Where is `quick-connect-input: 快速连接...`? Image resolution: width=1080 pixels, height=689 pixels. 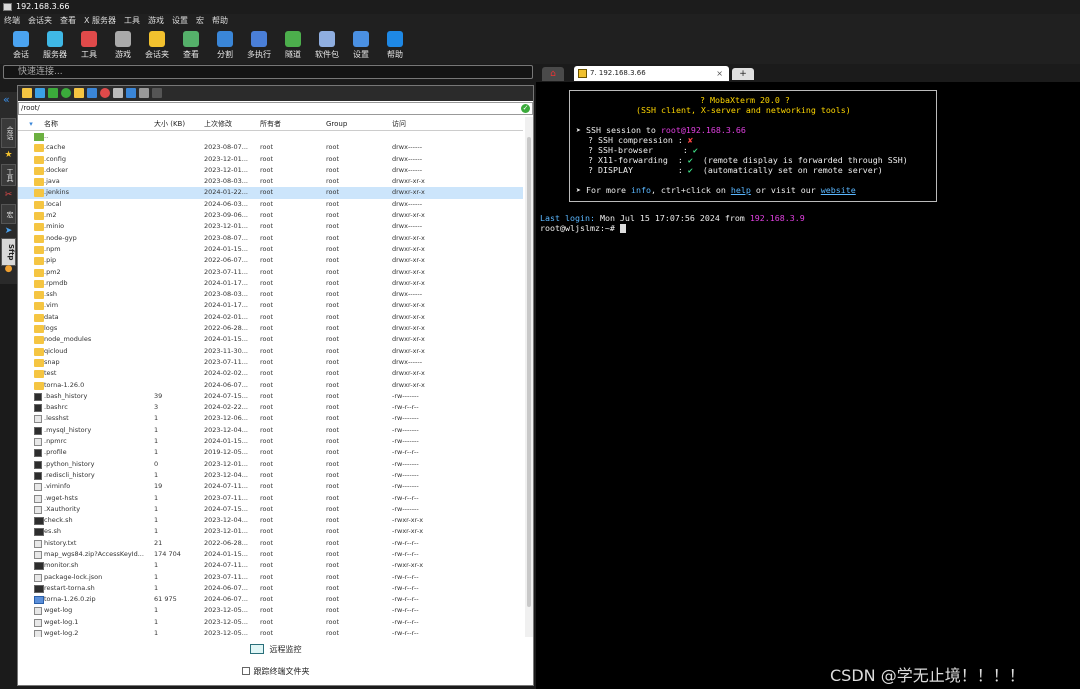
quick-connect-input: 快速连接... is located at coordinates (268, 72).